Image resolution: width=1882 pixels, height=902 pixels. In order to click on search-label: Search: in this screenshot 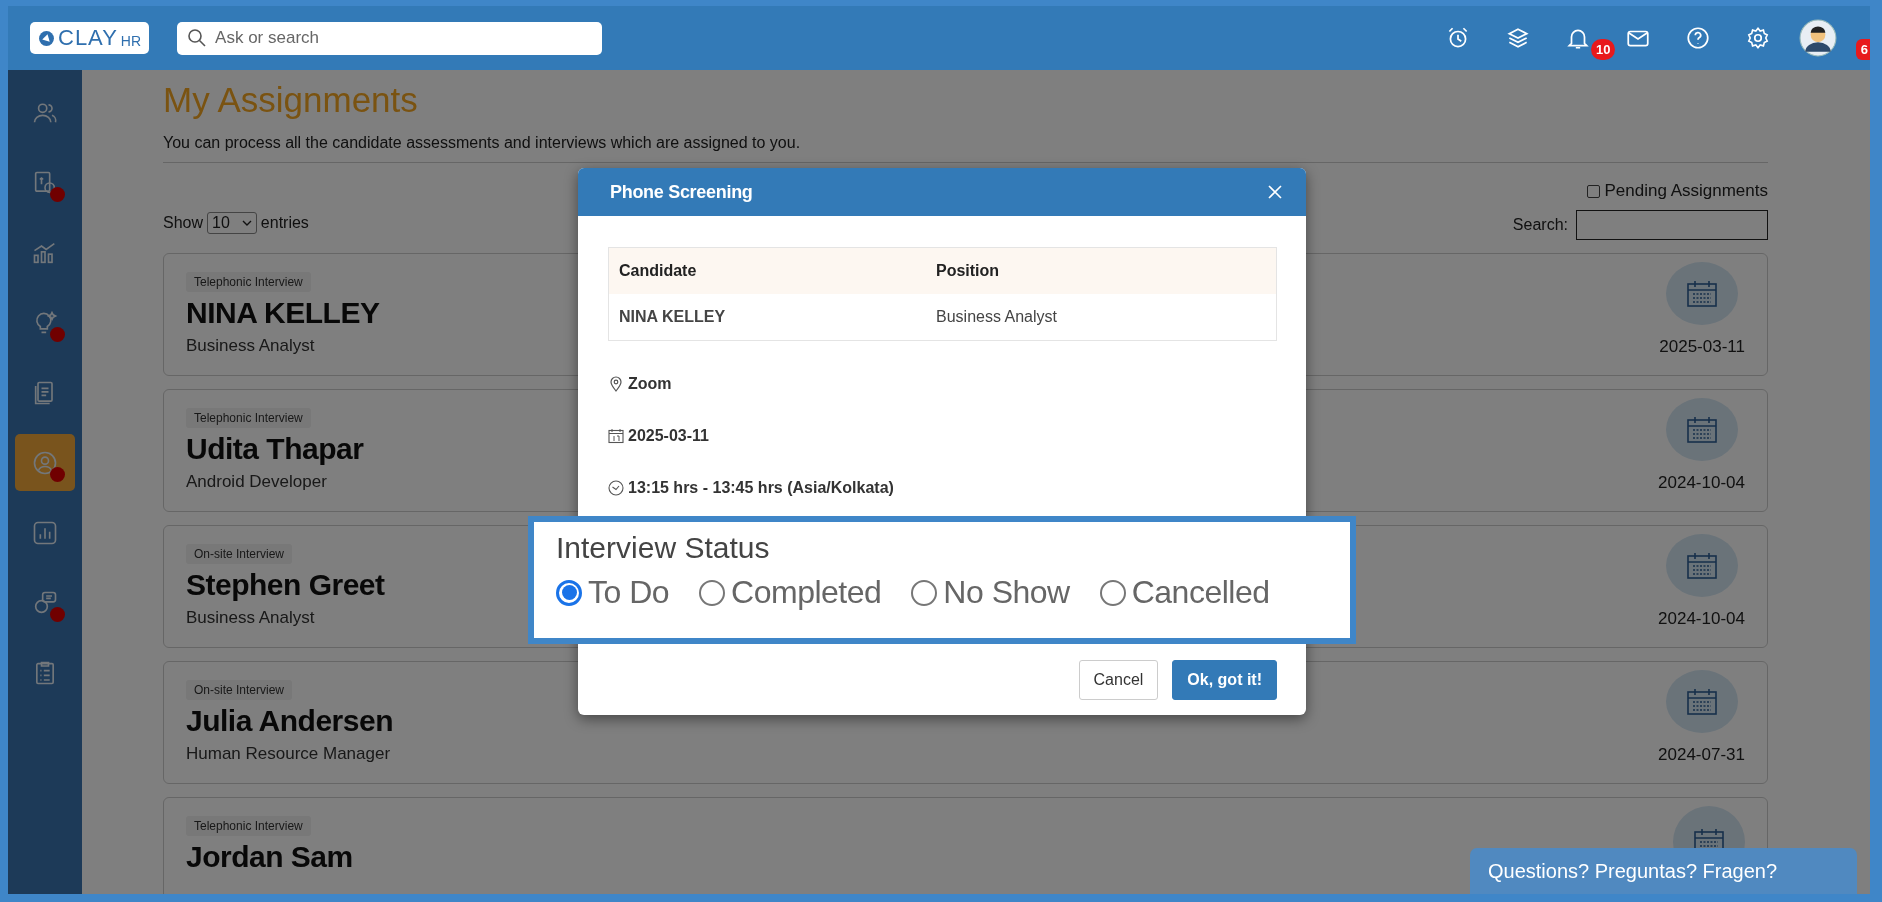, I will do `click(1540, 225)`.